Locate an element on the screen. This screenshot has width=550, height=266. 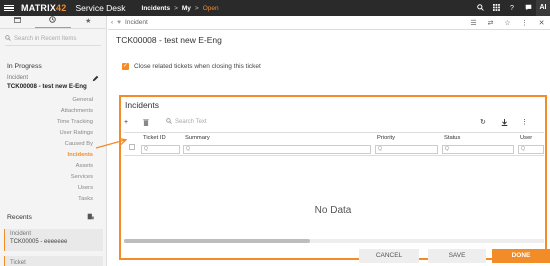
history-icon is located at coordinates (53, 20).